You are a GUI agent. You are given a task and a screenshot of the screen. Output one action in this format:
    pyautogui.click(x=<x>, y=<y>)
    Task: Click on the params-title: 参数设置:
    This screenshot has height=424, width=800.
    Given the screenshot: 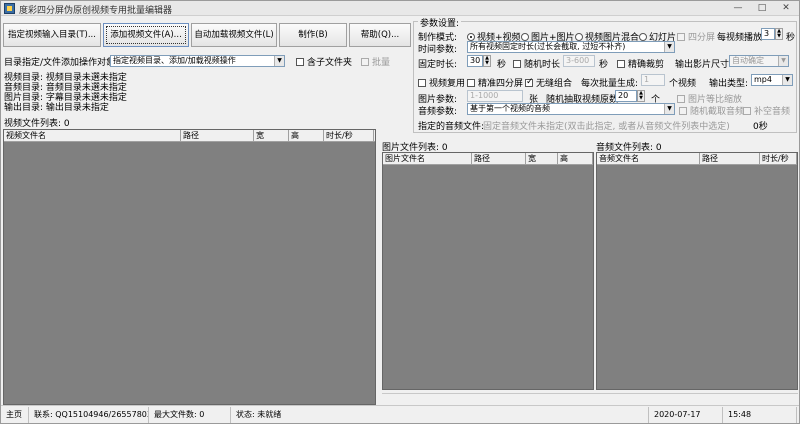 What is the action you would take?
    pyautogui.click(x=440, y=22)
    